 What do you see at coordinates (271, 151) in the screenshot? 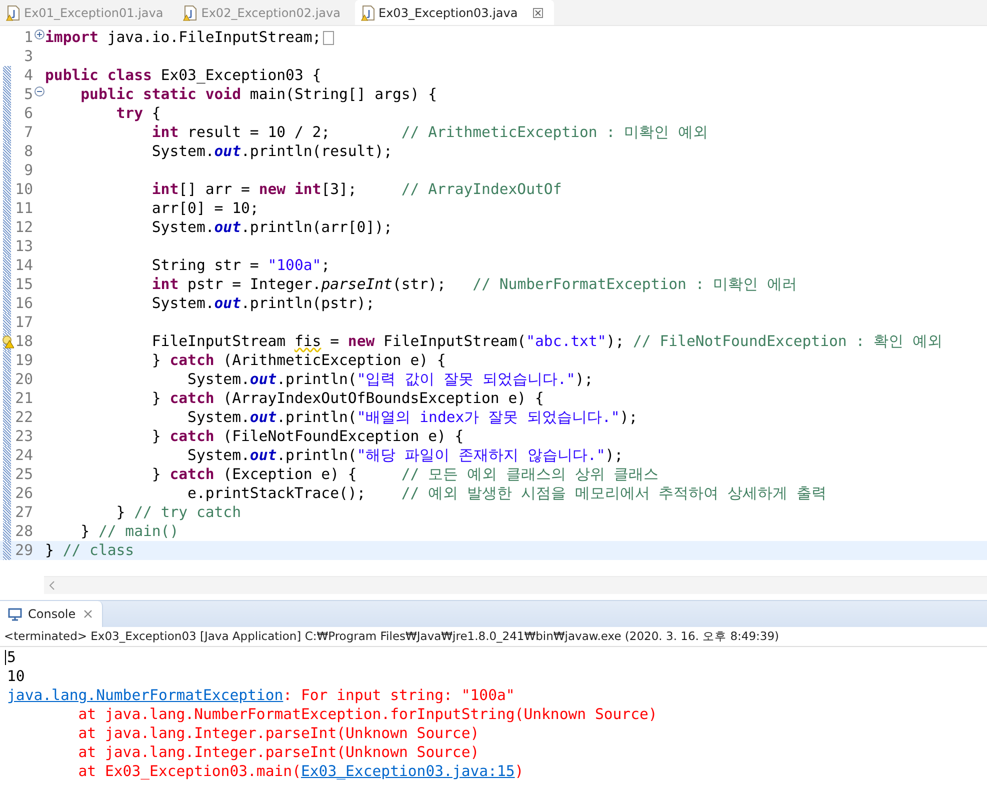
I see `code-line: System.out.println(result);` at bounding box center [271, 151].